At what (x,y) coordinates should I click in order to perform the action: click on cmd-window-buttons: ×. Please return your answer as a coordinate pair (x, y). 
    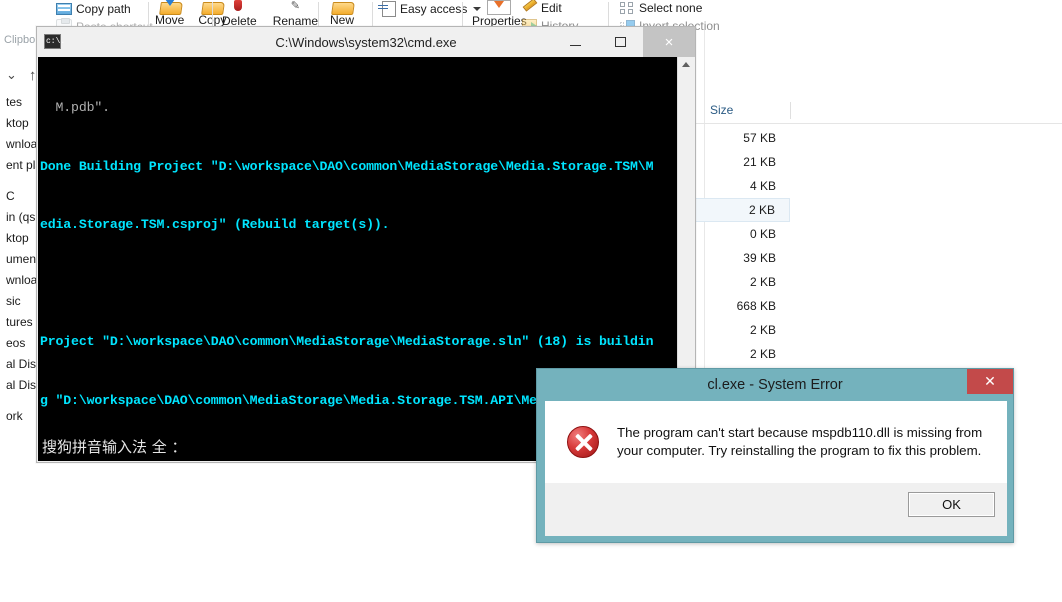
    Looking at the image, I should click on (624, 42).